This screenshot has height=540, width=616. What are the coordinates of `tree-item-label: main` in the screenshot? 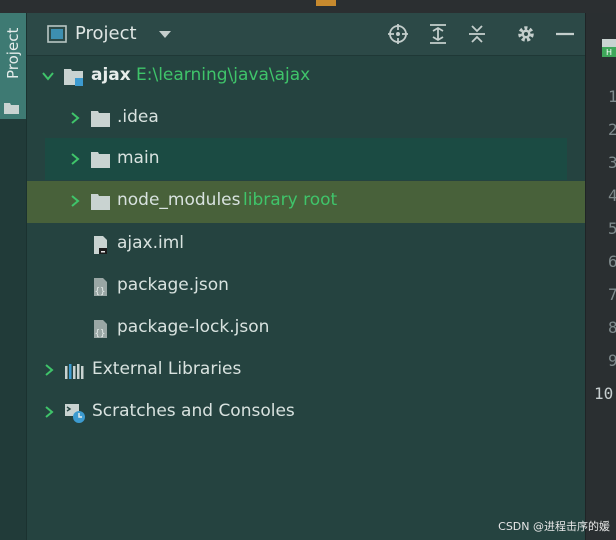 It's located at (138, 158).